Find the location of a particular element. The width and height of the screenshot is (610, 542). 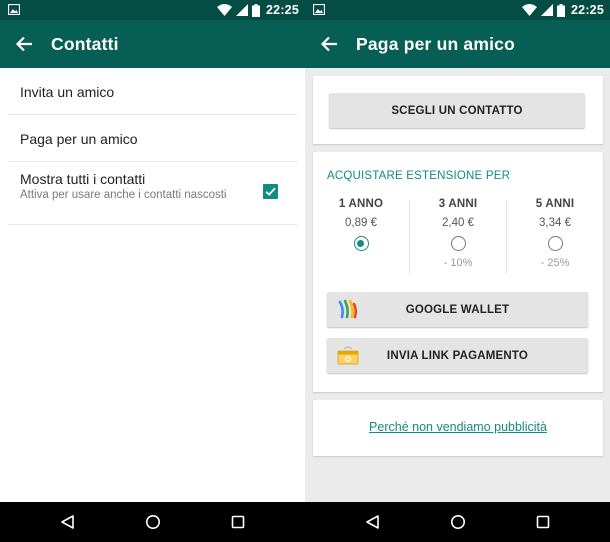

google-wallet-label: GOOGLE WALLET is located at coordinates (457, 309).